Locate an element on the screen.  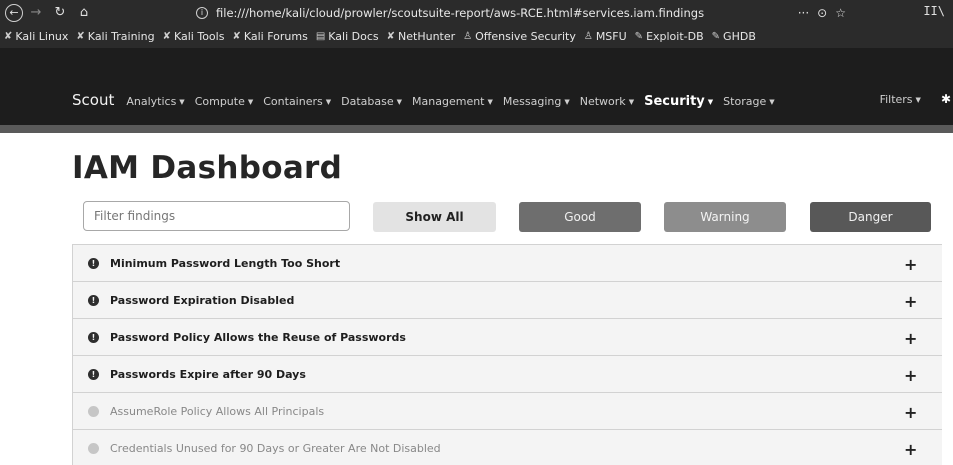
warning-button: Warning is located at coordinates (725, 217).